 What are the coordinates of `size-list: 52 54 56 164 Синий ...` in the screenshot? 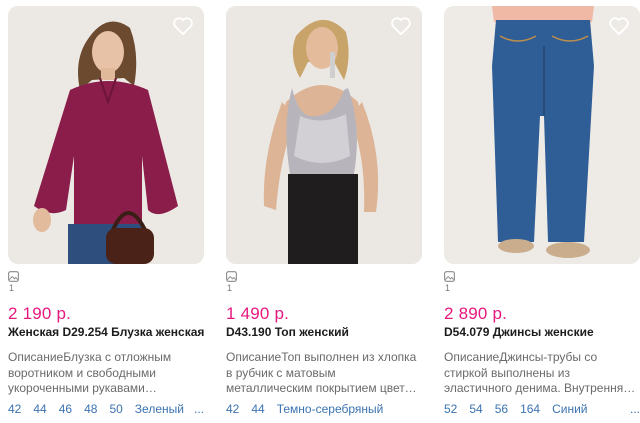 It's located at (542, 409).